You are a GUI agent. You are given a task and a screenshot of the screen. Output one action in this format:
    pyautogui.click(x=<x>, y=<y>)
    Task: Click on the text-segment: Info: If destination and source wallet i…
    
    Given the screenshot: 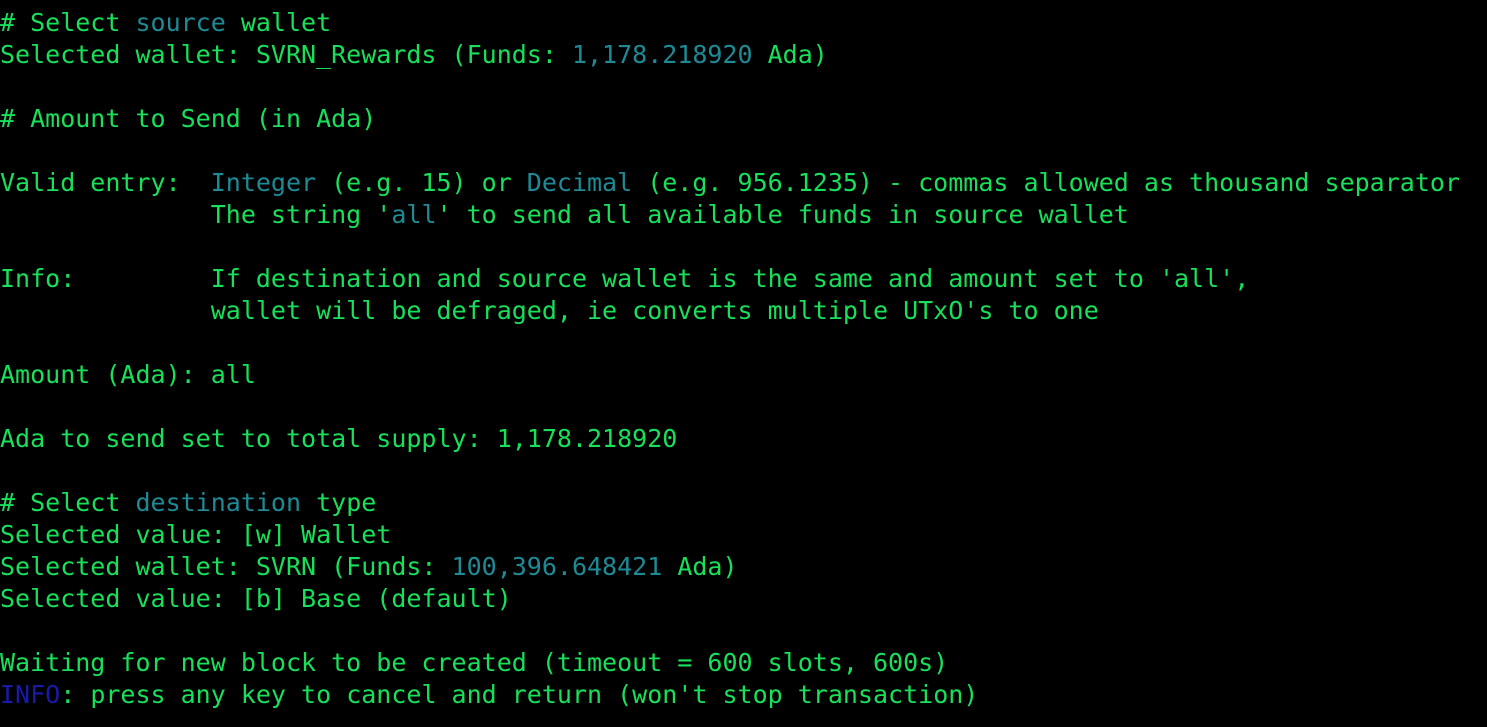 What is the action you would take?
    pyautogui.click(x=625, y=278)
    